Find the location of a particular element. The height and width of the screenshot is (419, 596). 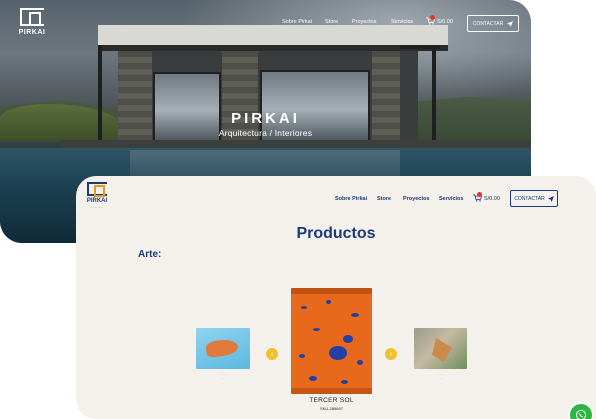

product-caption-prev: ······ ····· is located at coordinates (223, 376).